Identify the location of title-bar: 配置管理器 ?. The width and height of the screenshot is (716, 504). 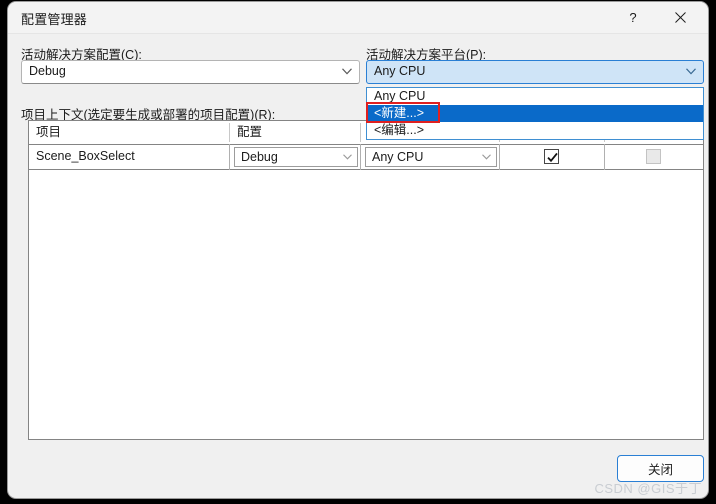
(358, 18).